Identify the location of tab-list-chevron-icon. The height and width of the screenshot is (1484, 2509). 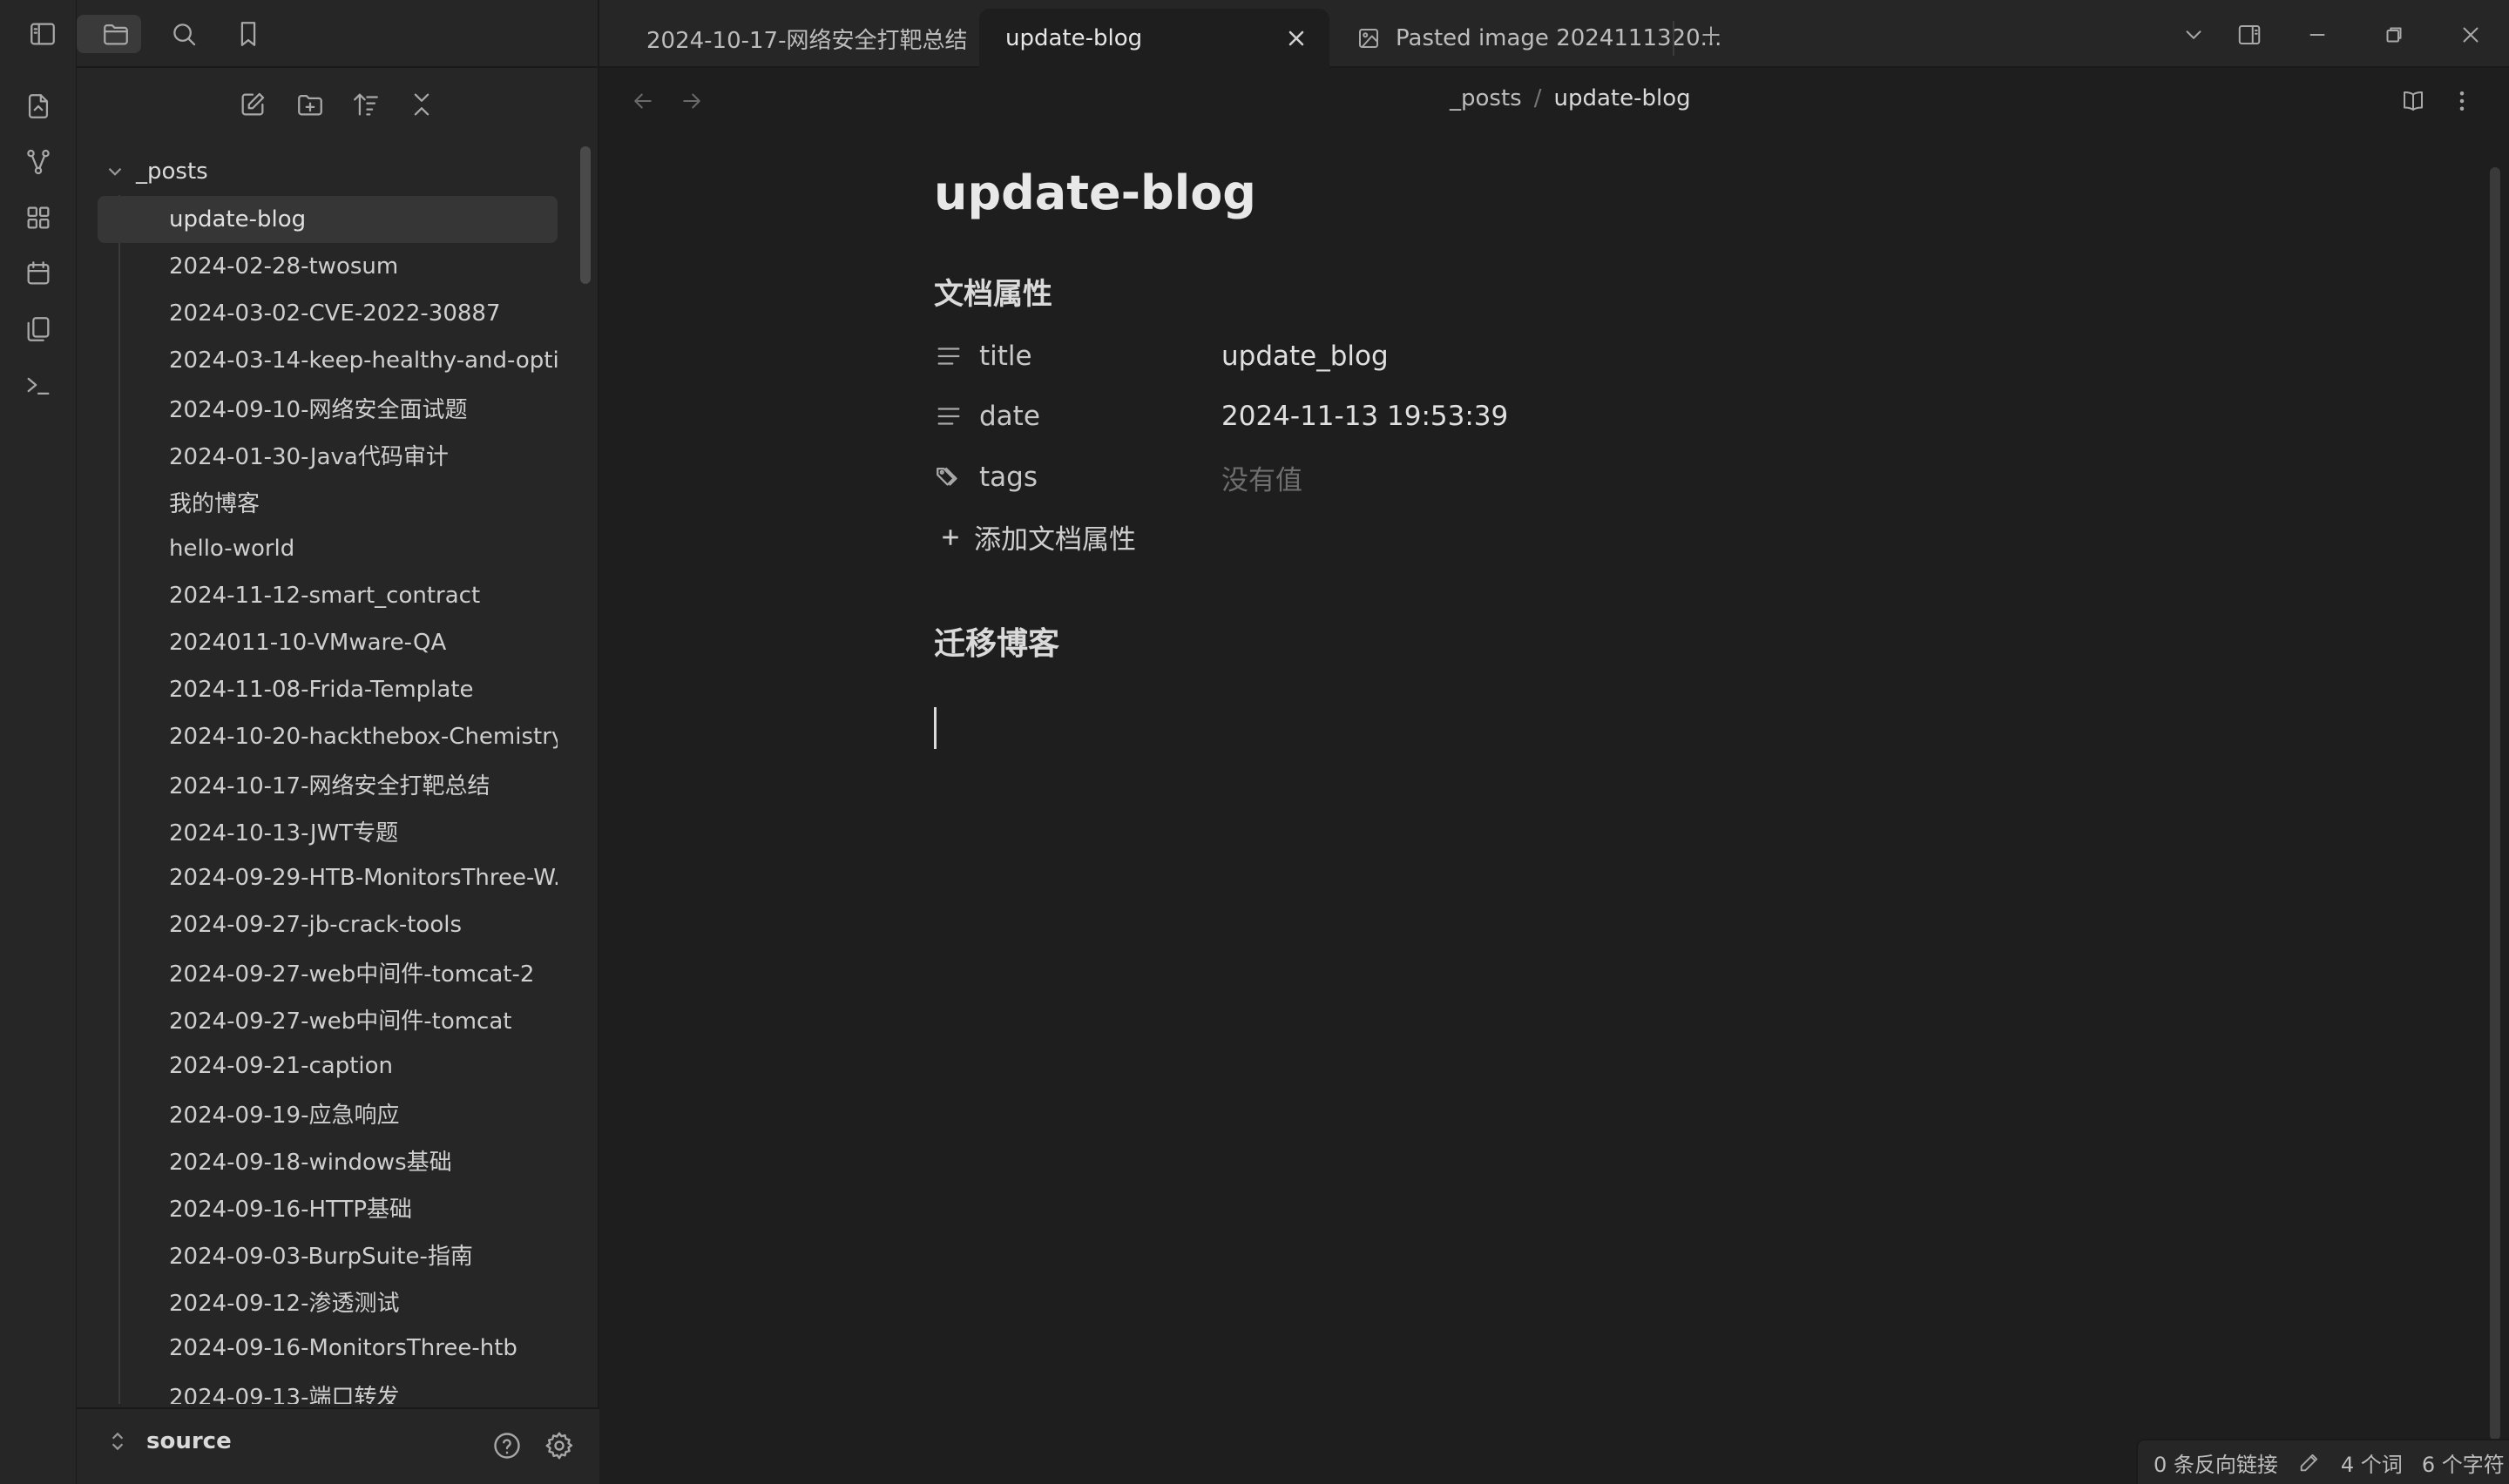
(2193, 35).